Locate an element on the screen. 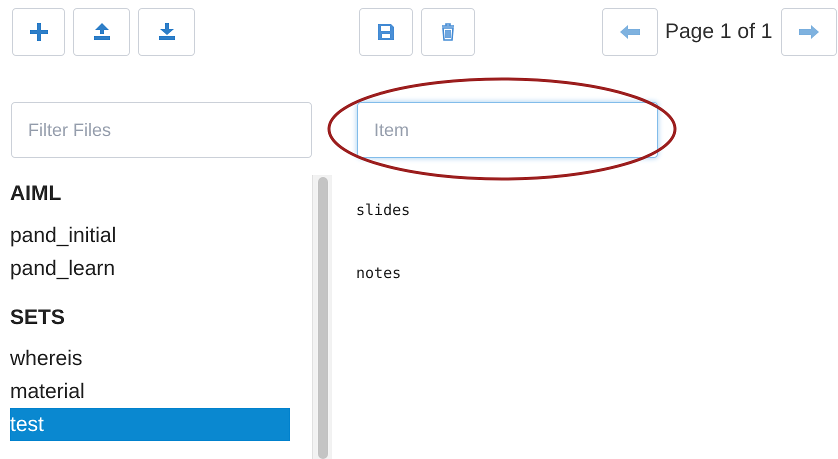 This screenshot has height=459, width=838. file-item: whereis is located at coordinates (150, 358).